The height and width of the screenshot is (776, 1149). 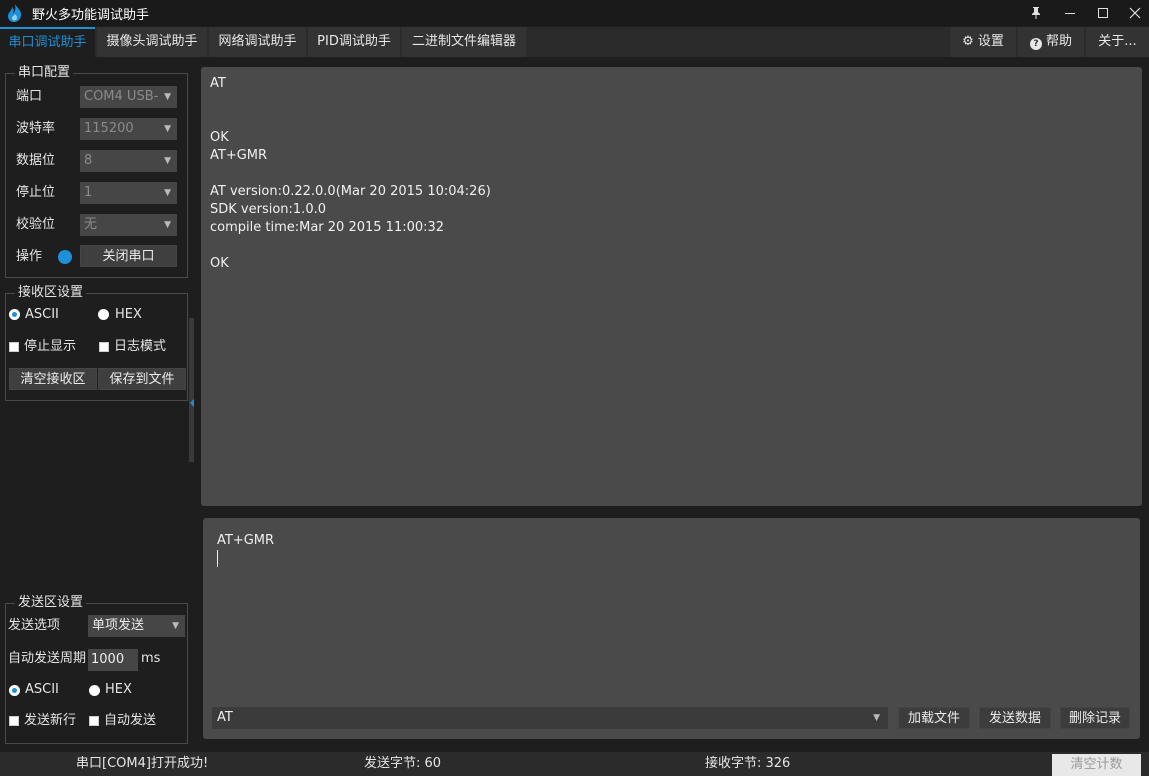 I want to click on recv-hex-radio, so click(x=103, y=314).